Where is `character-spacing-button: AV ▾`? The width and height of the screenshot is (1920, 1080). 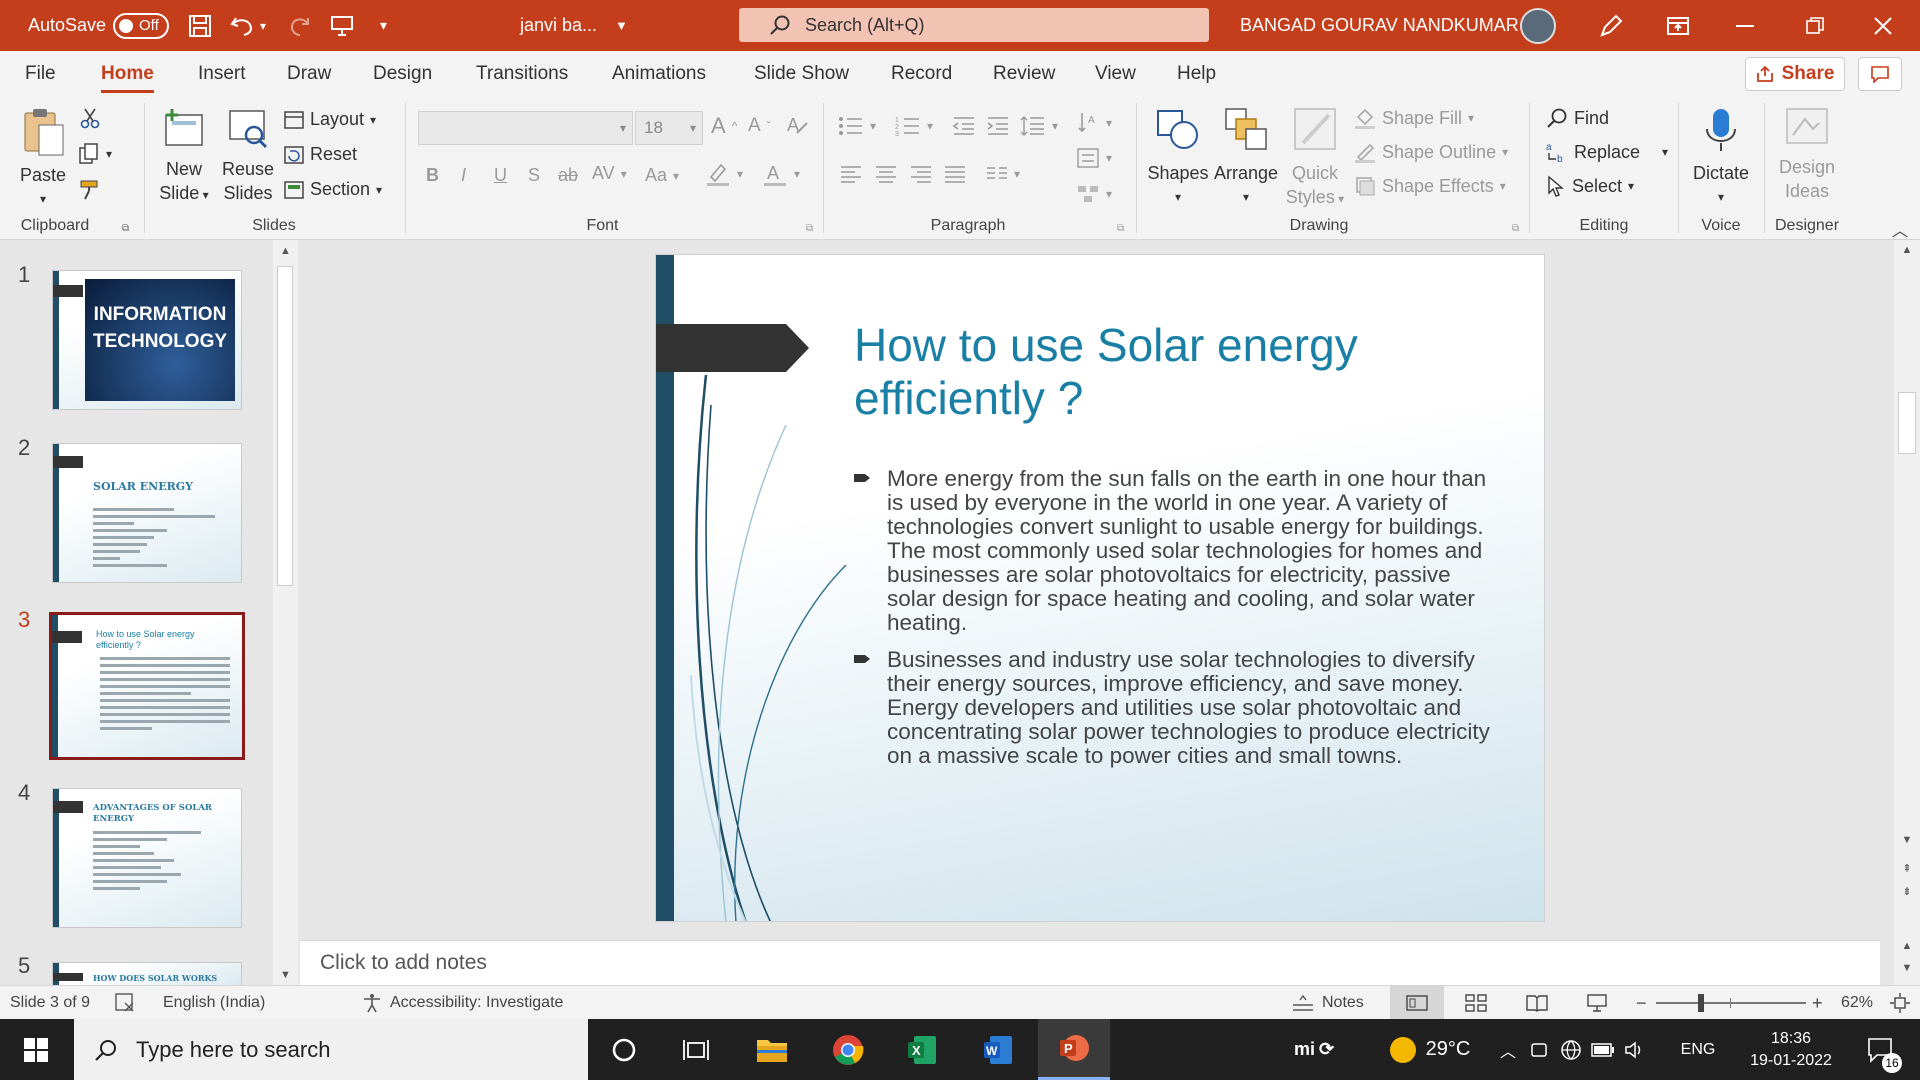
character-spacing-button: AV ▾ is located at coordinates (609, 173).